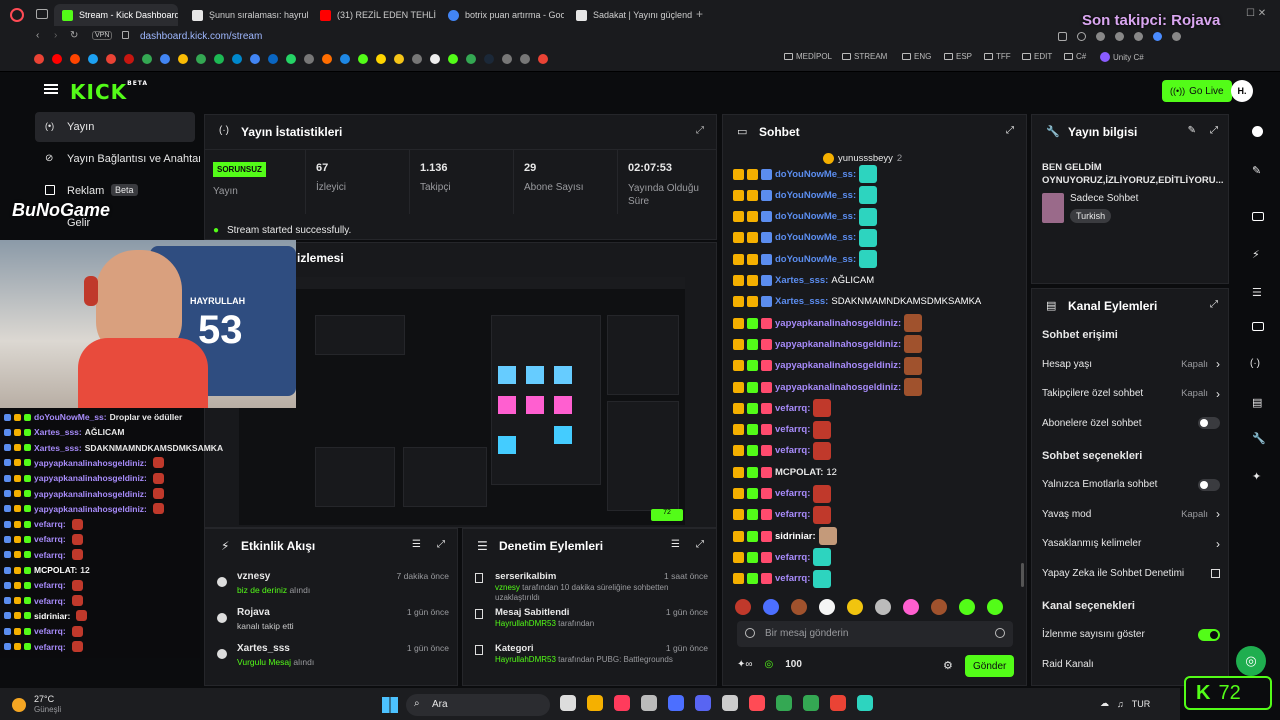  Describe the element at coordinates (115, 127) in the screenshot. I see `nav-item-yayin: (•) Yayın` at that location.